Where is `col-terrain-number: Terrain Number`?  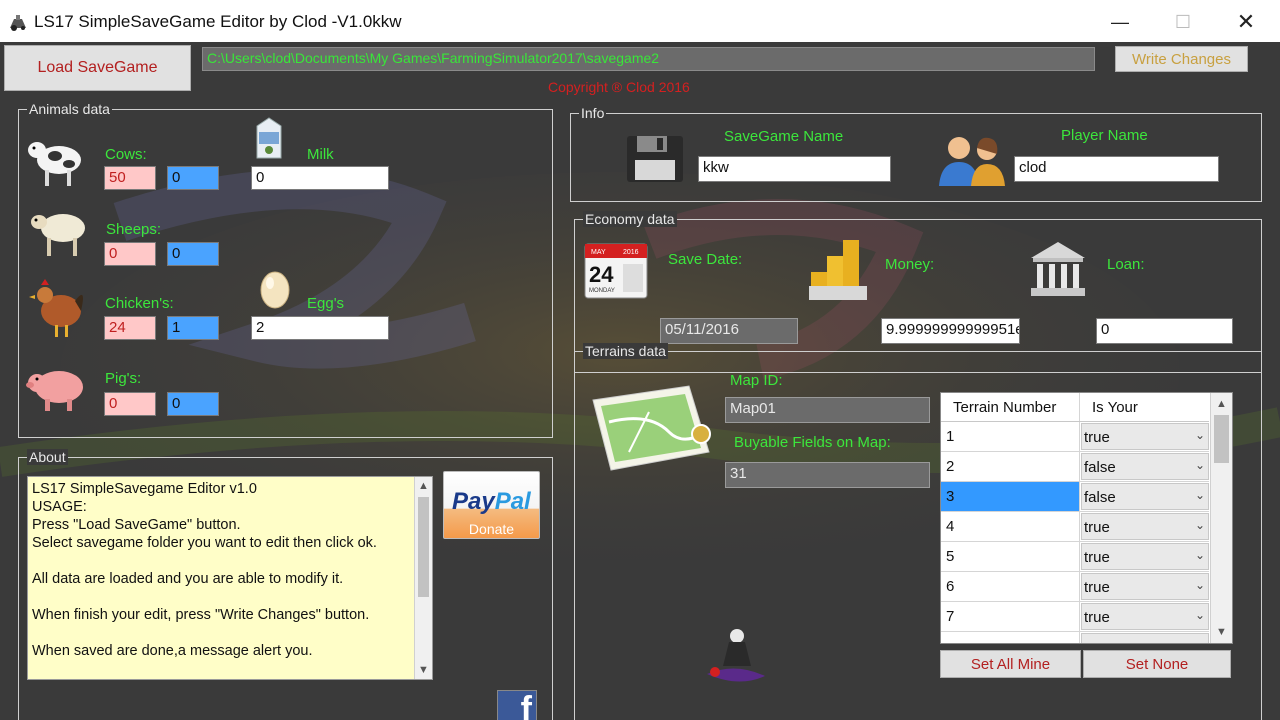 col-terrain-number: Terrain Number is located at coordinates (1010, 407).